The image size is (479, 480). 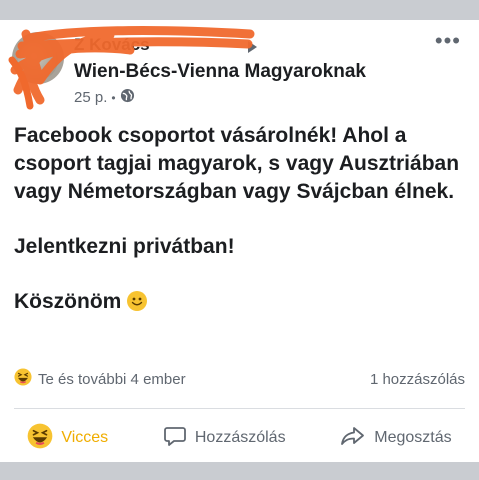 I want to click on share-button: Megosztás, so click(x=396, y=438).